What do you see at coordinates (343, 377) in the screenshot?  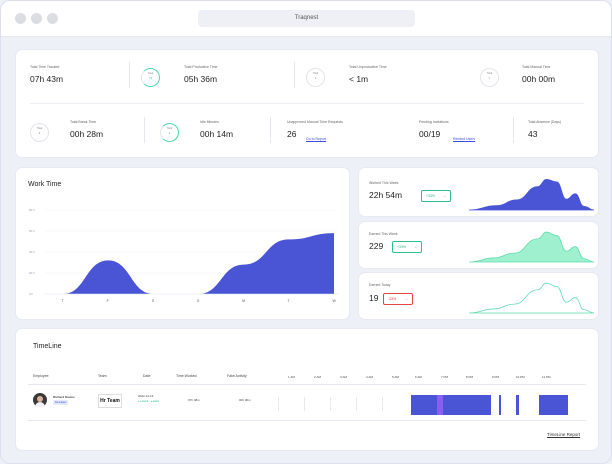 I see `hour-label: 3 AM` at bounding box center [343, 377].